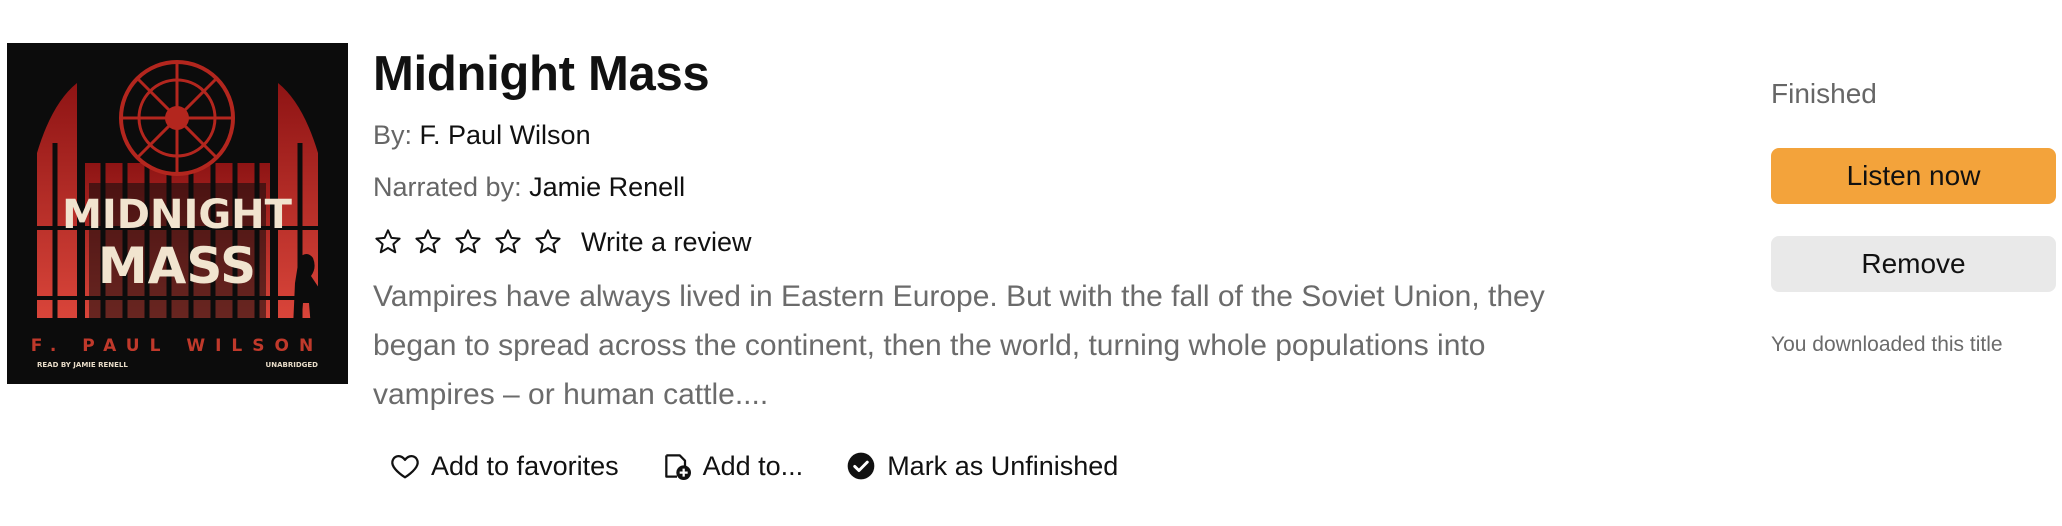 The height and width of the screenshot is (526, 2062). I want to click on download-note: You downloaded this title, so click(1887, 344).